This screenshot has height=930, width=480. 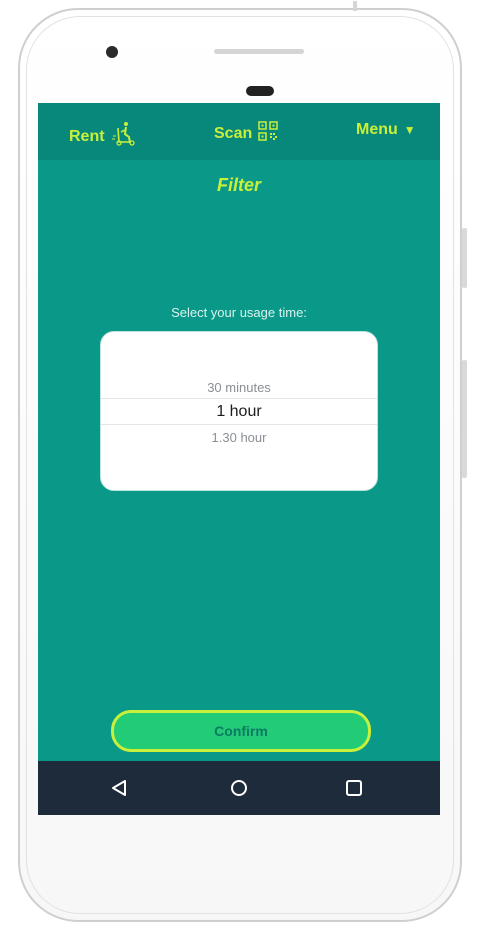 What do you see at coordinates (355, 6) in the screenshot?
I see `top-button` at bounding box center [355, 6].